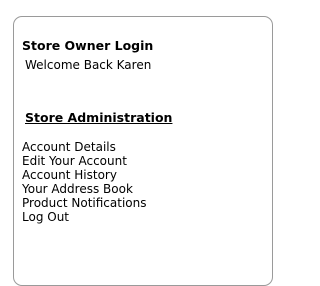  What do you see at coordinates (74, 161) in the screenshot?
I see `edit-account-link: Edit Your Account` at bounding box center [74, 161].